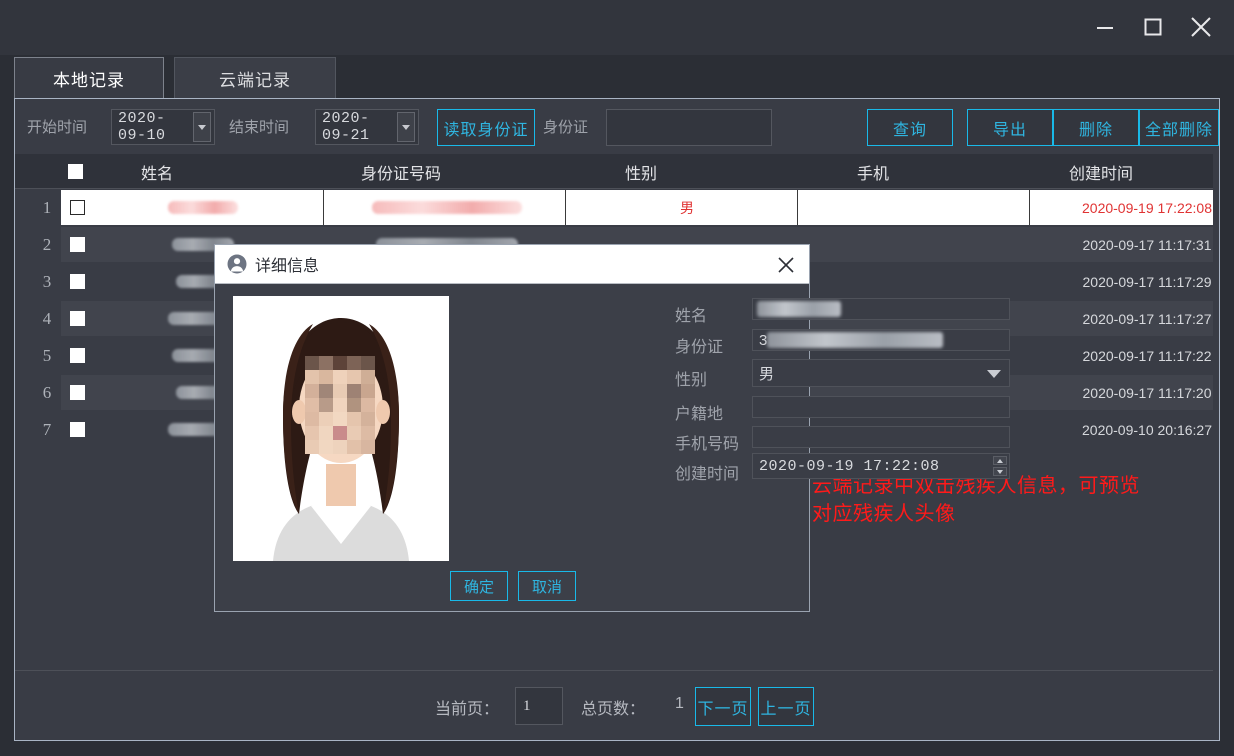 The height and width of the screenshot is (756, 1234). Describe the element at coordinates (47, 244) in the screenshot. I see `row-number: 2` at that location.